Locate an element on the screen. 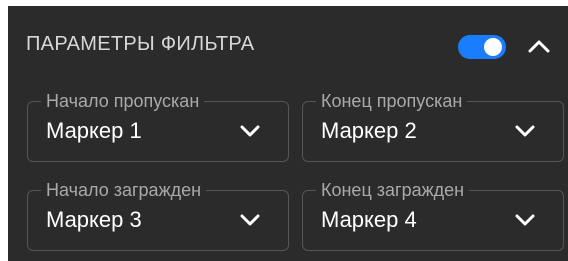 This screenshot has height=261, width=568. select-label: Начало пропускан is located at coordinates (123, 101).